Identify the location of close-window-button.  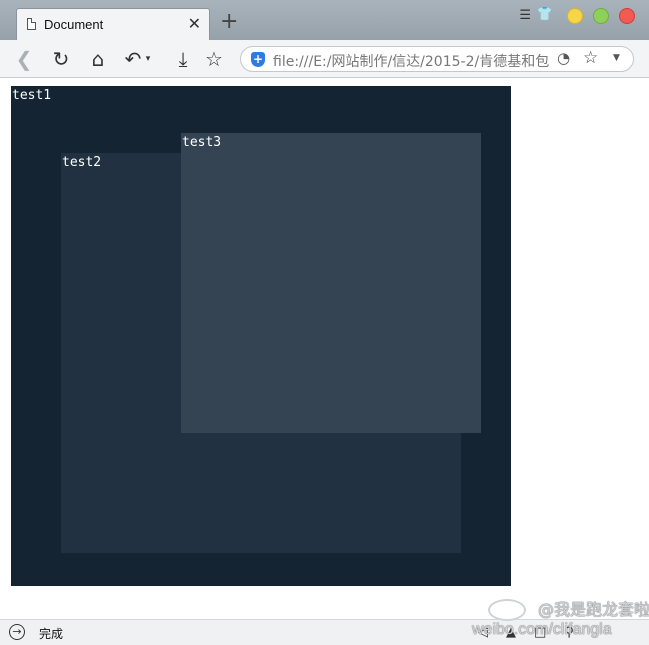
(627, 16).